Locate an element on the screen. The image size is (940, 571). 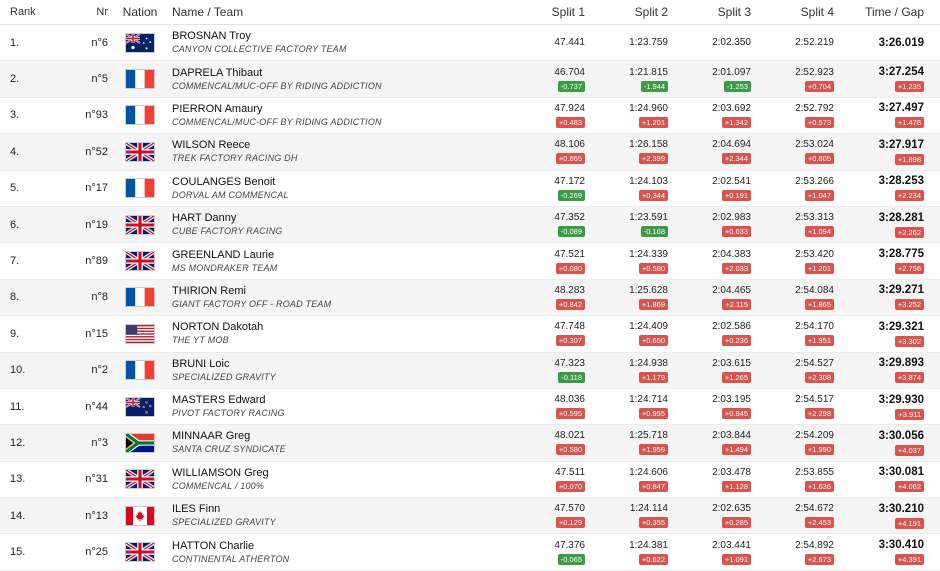
split-1-cell: 47.521 +0.080 is located at coordinates (543, 261).